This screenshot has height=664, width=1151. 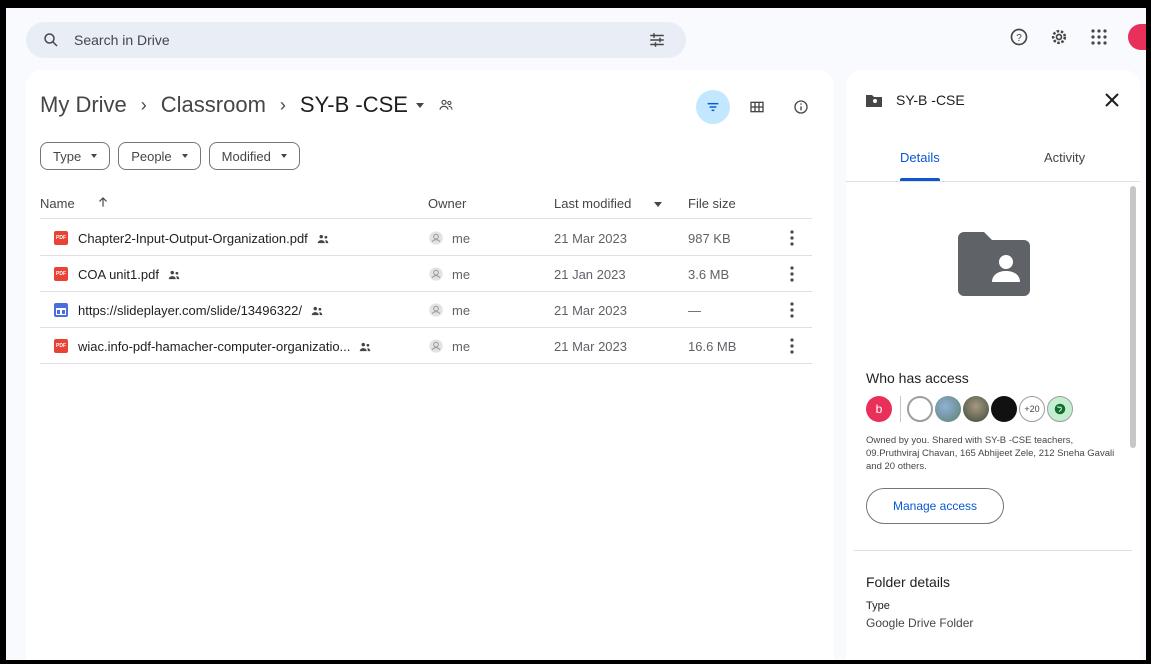 What do you see at coordinates (920, 409) in the screenshot?
I see `avatar-generic` at bounding box center [920, 409].